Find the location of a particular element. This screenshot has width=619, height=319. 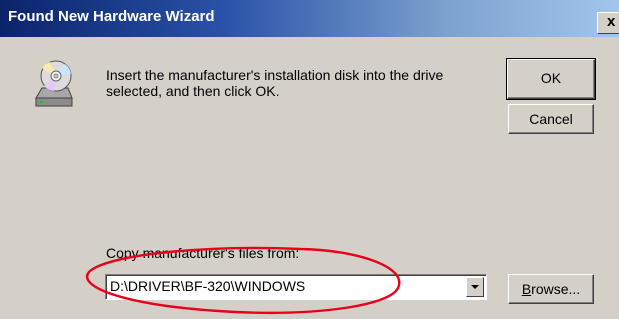

cd-disk-icon is located at coordinates (54, 83).